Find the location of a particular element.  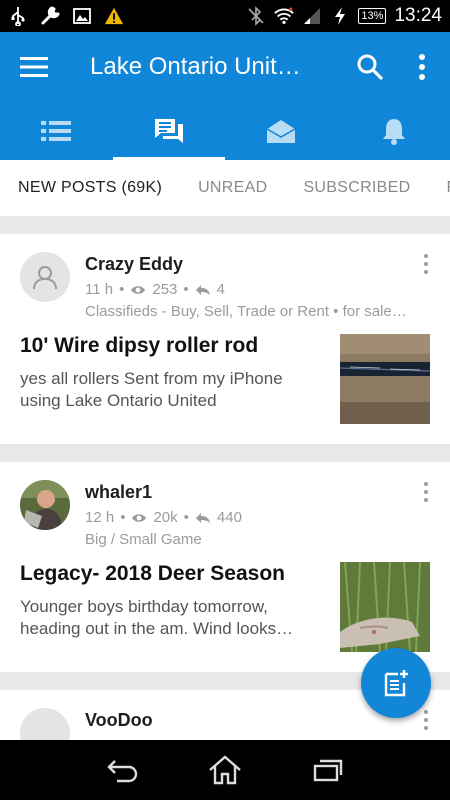

system-nav-bar is located at coordinates (225, 770).